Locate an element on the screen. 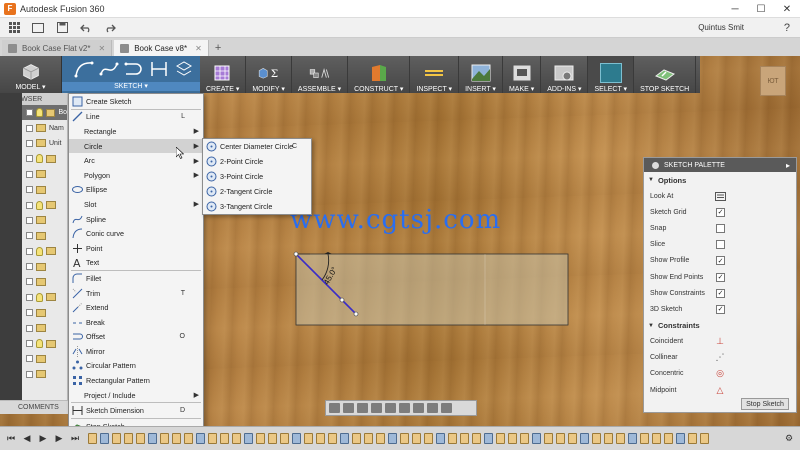 Image resolution: width=800 pixels, height=450 pixels. orbit-icon is located at coordinates (334, 408).